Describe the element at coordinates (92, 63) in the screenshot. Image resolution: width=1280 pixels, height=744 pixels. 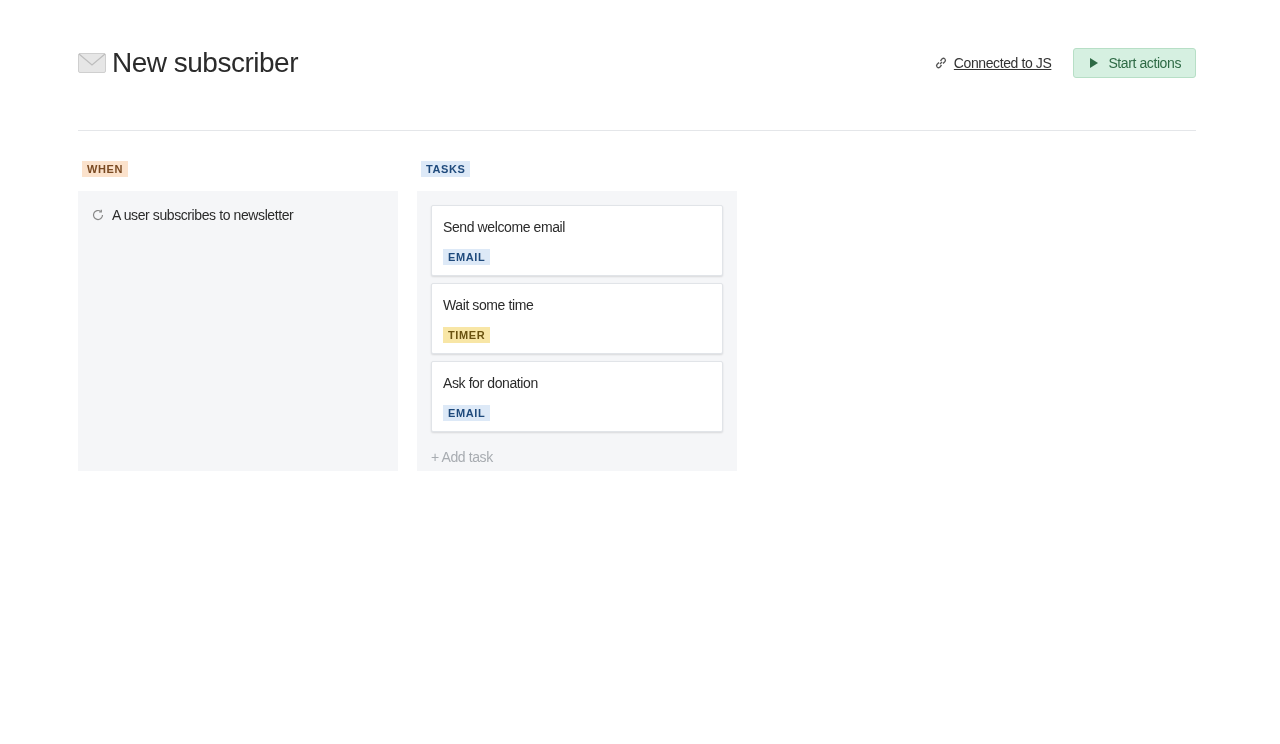
I see `envelope-icon` at that location.